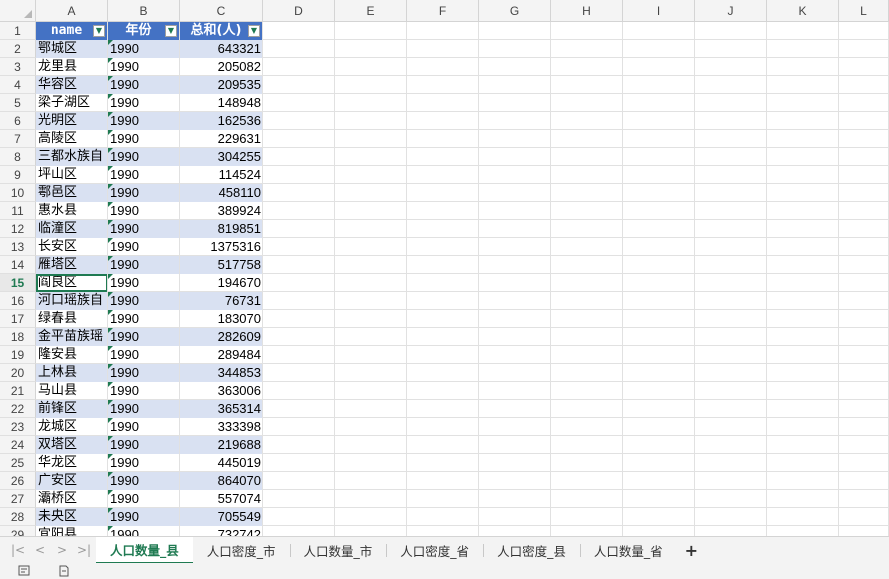  I want to click on cell-total: 864070, so click(221, 481).